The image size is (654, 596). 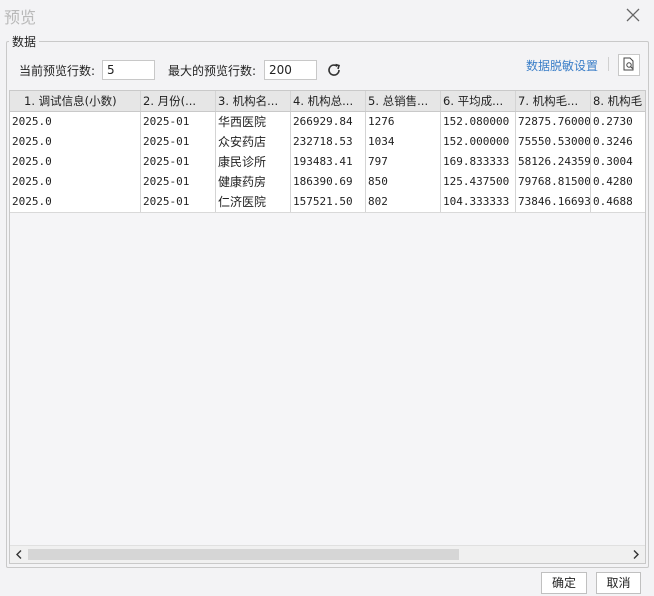 I want to click on table-cell: 152.080000, so click(x=478, y=122).